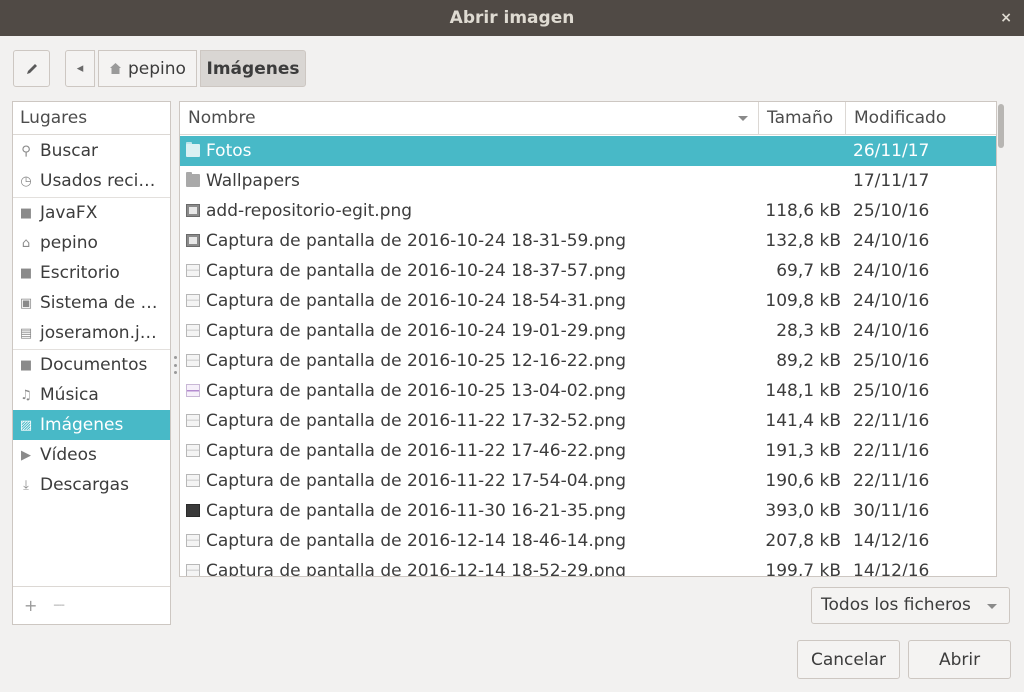  I want to click on clock-icon: ◷, so click(26, 181).